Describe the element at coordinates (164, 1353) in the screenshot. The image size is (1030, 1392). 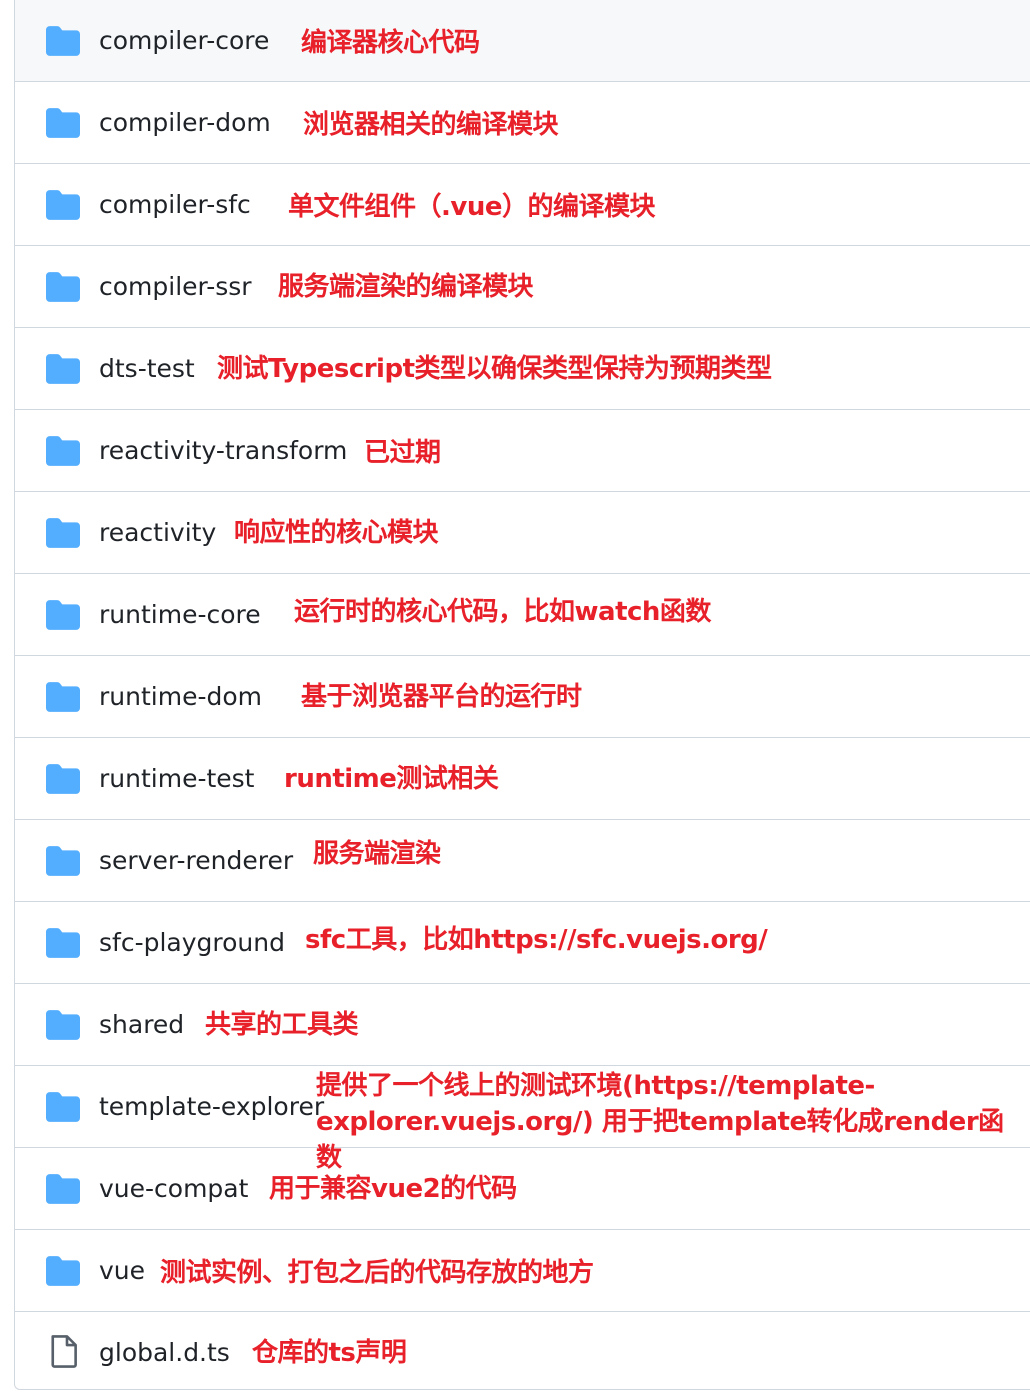
I see `file-name-link: global.d.ts` at that location.